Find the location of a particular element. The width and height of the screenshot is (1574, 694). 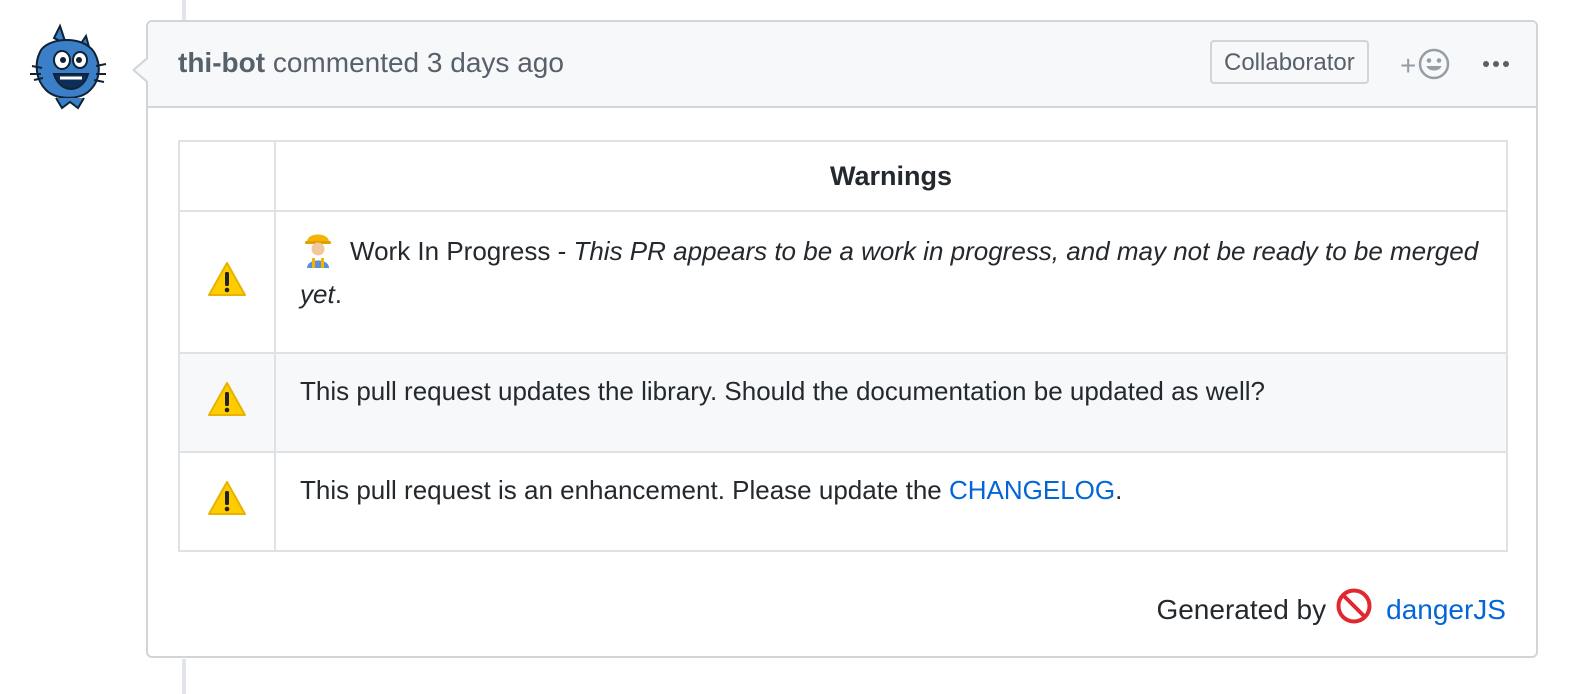

dangerjs-link: dangerJS is located at coordinates (1446, 610).